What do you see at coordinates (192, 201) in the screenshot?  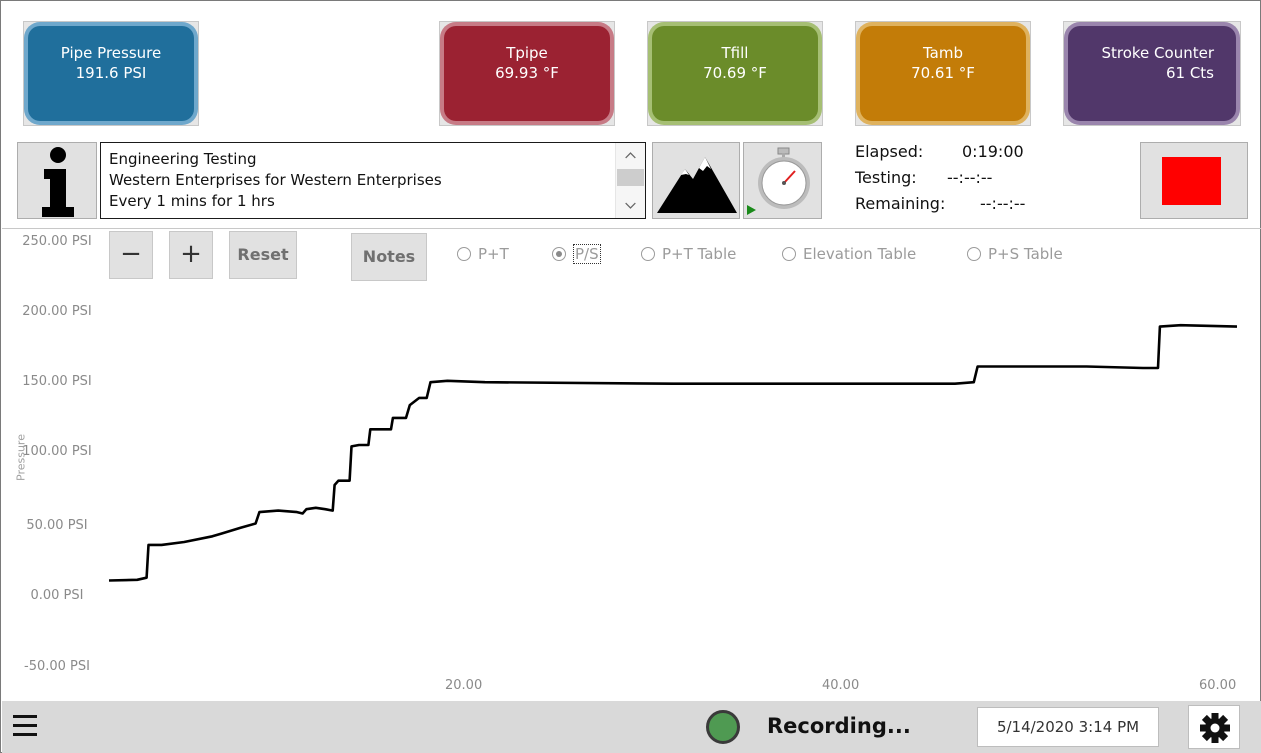 I see `info-line-schedule: Every 1 mins for 1 hrs` at bounding box center [192, 201].